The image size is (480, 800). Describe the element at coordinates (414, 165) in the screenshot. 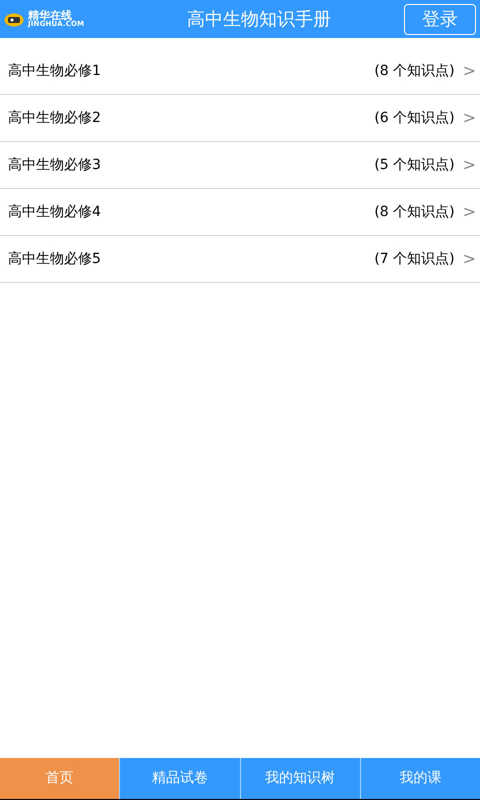

I see `item-count: (5 个知识点)` at that location.